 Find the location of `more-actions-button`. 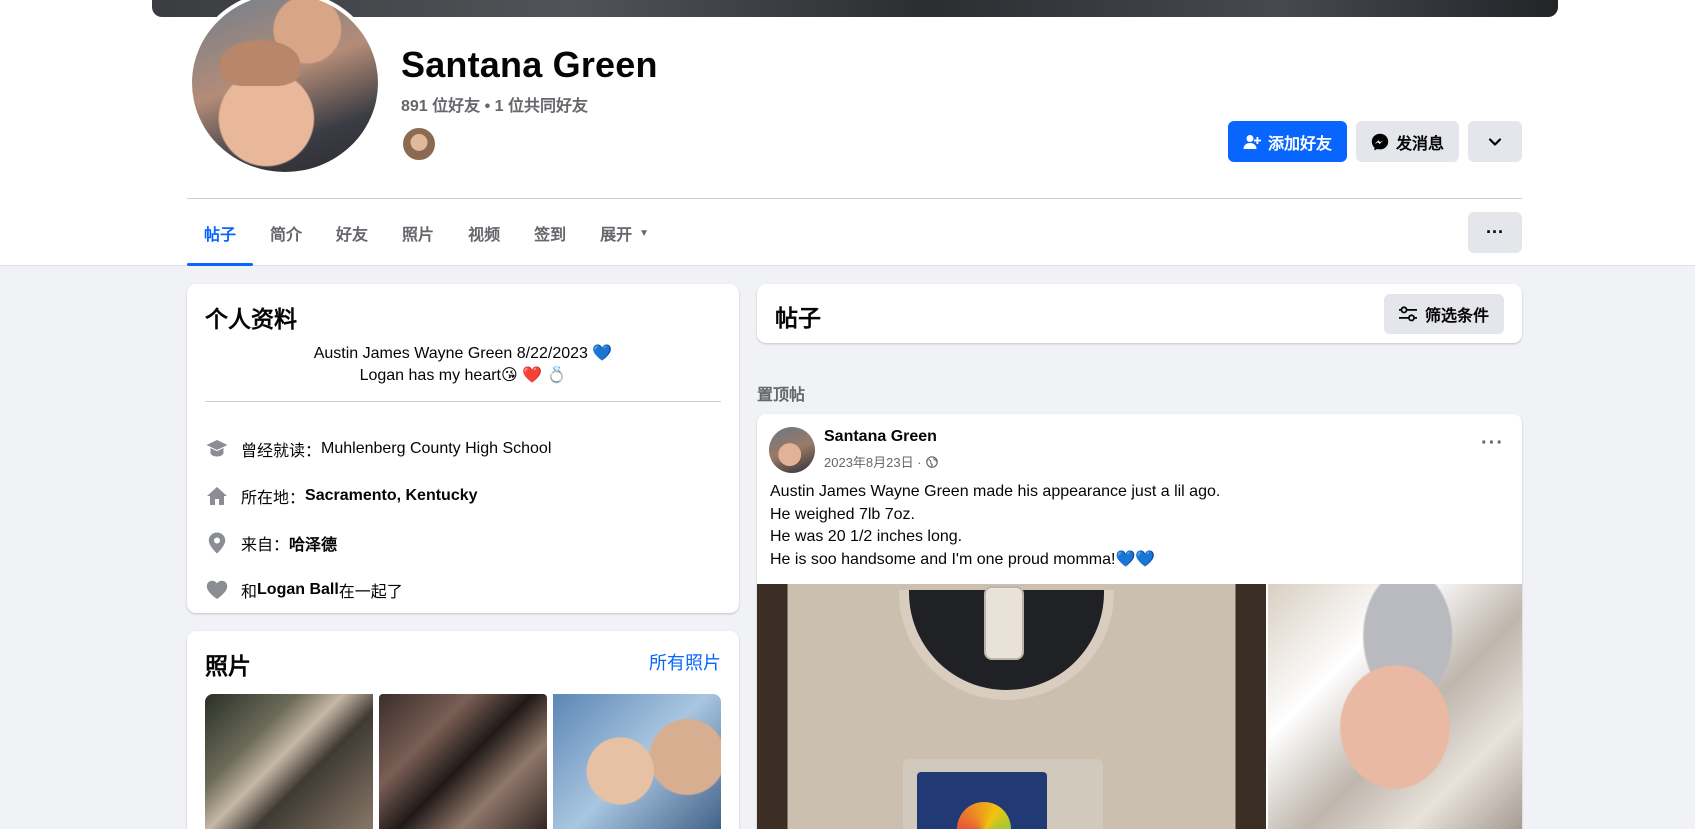

more-actions-button is located at coordinates (1495, 141).